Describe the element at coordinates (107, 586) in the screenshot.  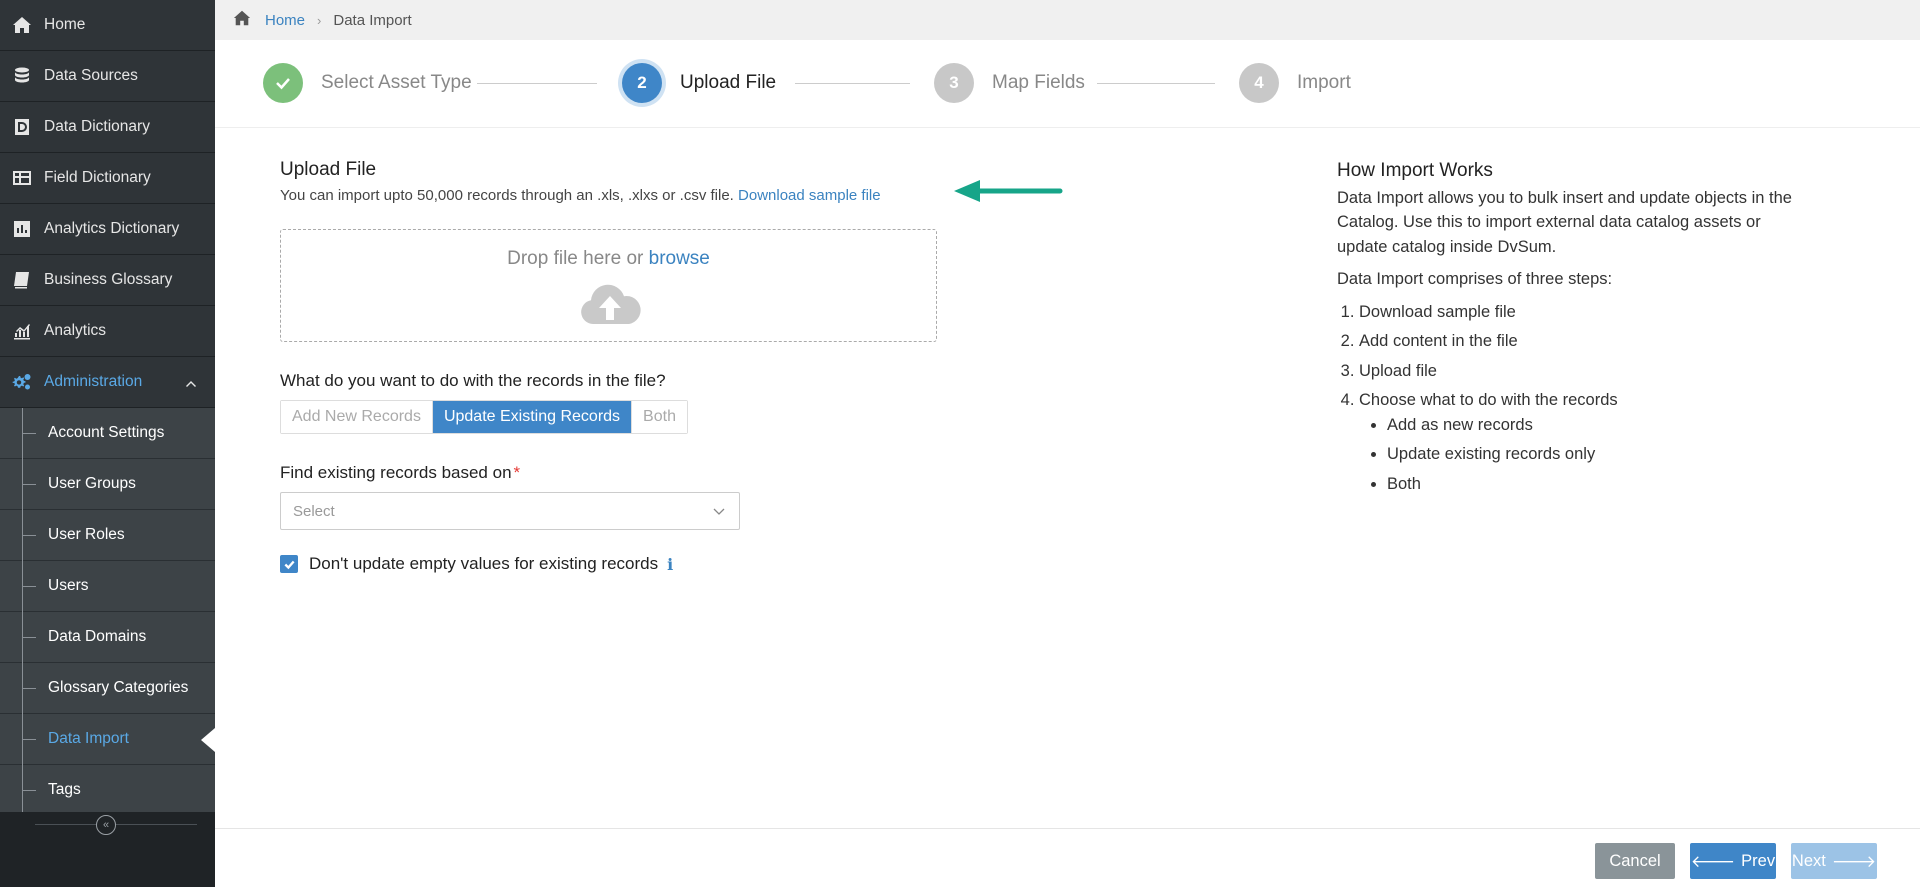
I see `sidebar-subitem-users: Users` at that location.